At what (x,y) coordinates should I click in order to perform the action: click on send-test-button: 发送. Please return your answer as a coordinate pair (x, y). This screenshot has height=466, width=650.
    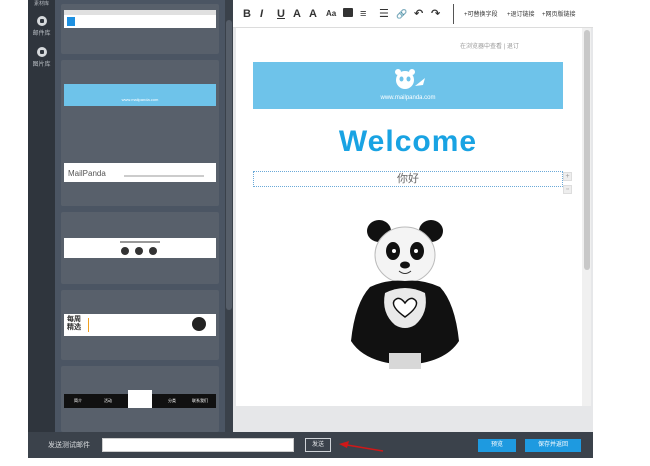
    Looking at the image, I should click on (318, 445).